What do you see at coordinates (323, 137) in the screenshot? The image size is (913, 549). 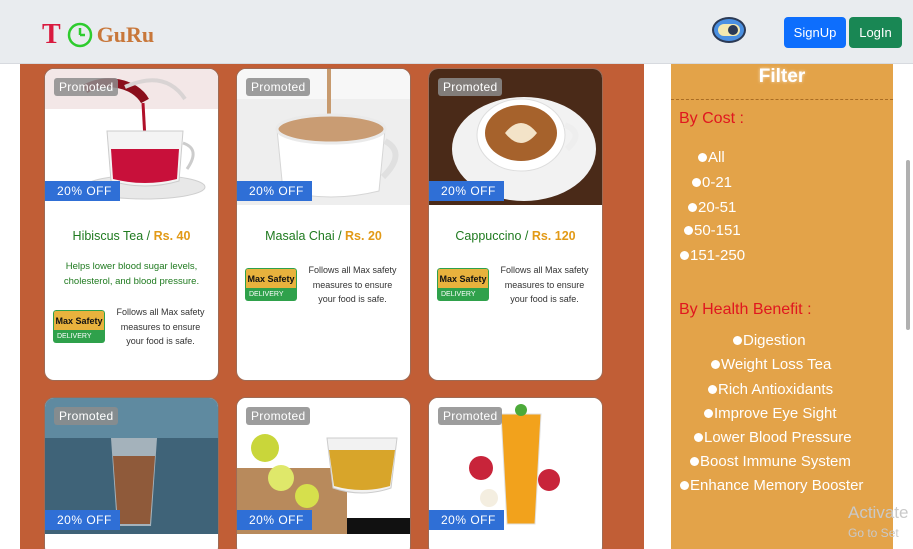 I see `product-image-masala-chai: Promoted 20% OFF` at bounding box center [323, 137].